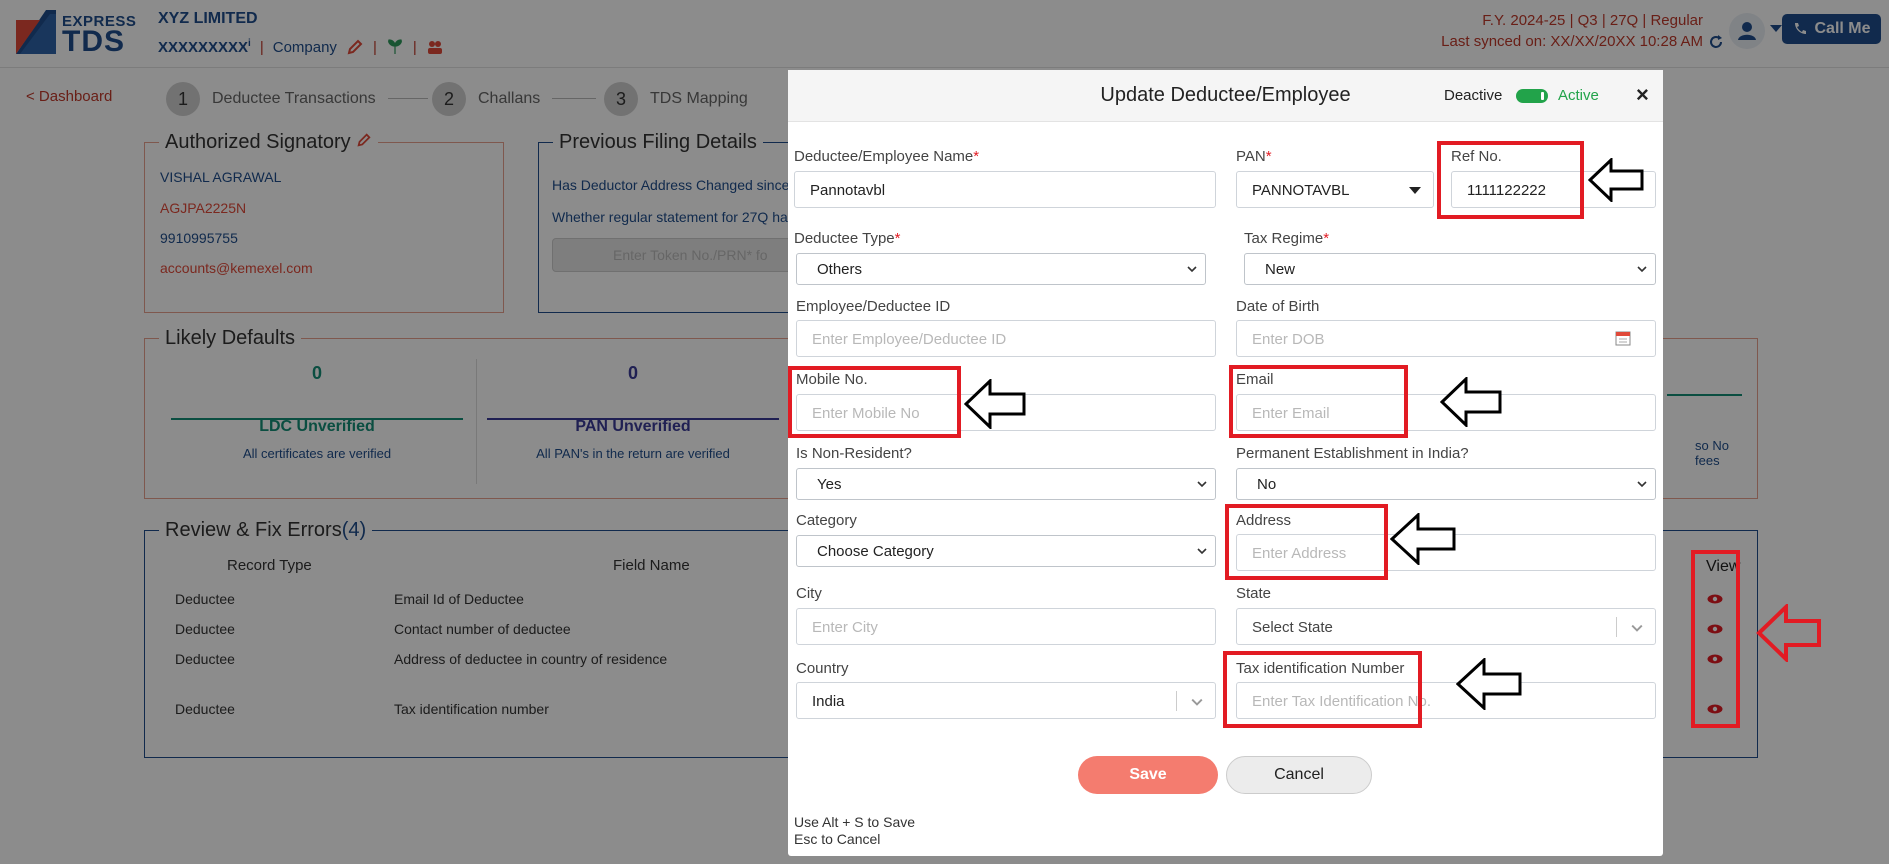 The image size is (1889, 864). What do you see at coordinates (826, 520) in the screenshot?
I see `category-label: Category` at bounding box center [826, 520].